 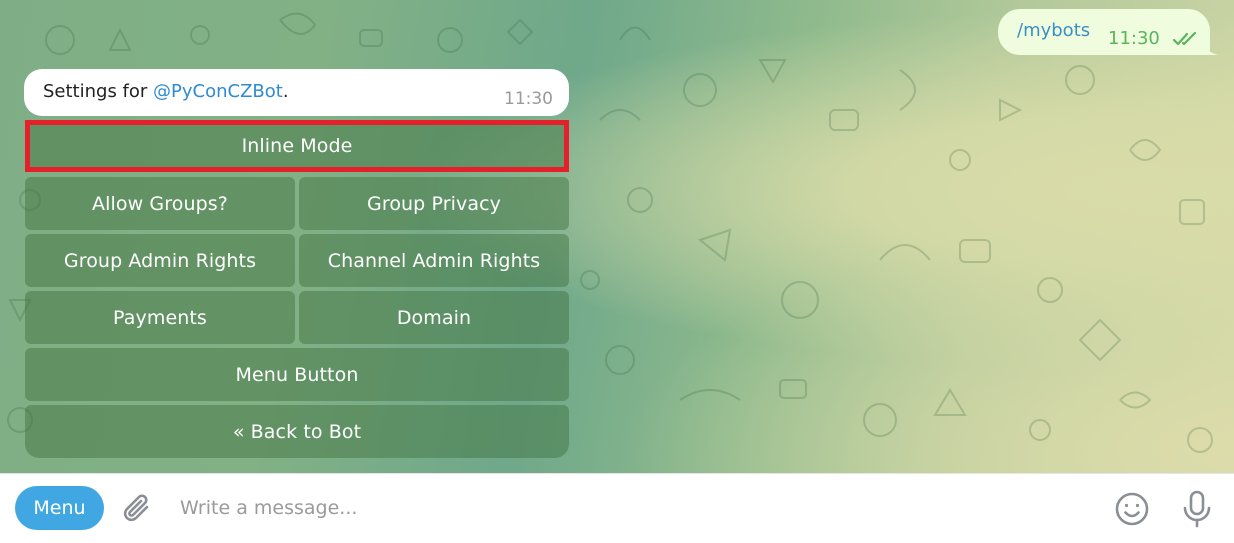 What do you see at coordinates (1054, 30) in the screenshot?
I see `outgoing-message-text: /mybots` at bounding box center [1054, 30].